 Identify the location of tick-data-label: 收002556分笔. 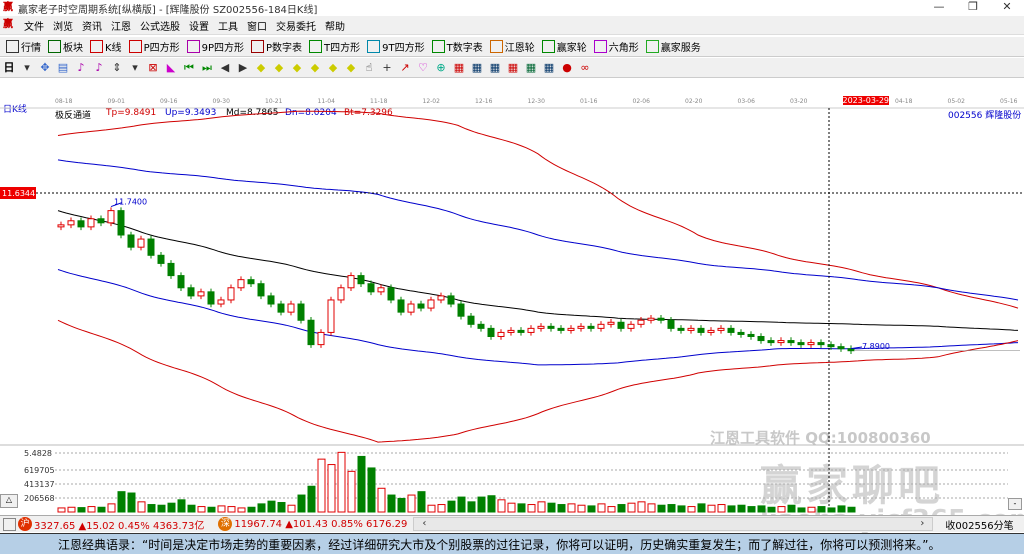
(979, 524).